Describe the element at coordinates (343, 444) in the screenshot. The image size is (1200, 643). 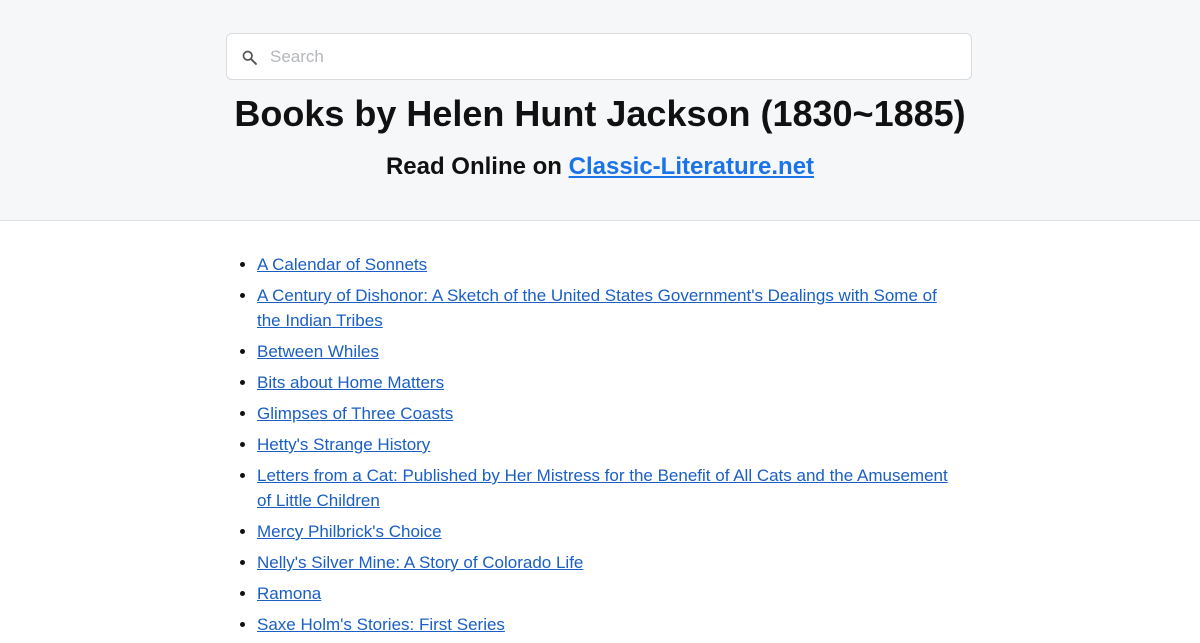
I see `book-link: Hetty's Strange History` at that location.